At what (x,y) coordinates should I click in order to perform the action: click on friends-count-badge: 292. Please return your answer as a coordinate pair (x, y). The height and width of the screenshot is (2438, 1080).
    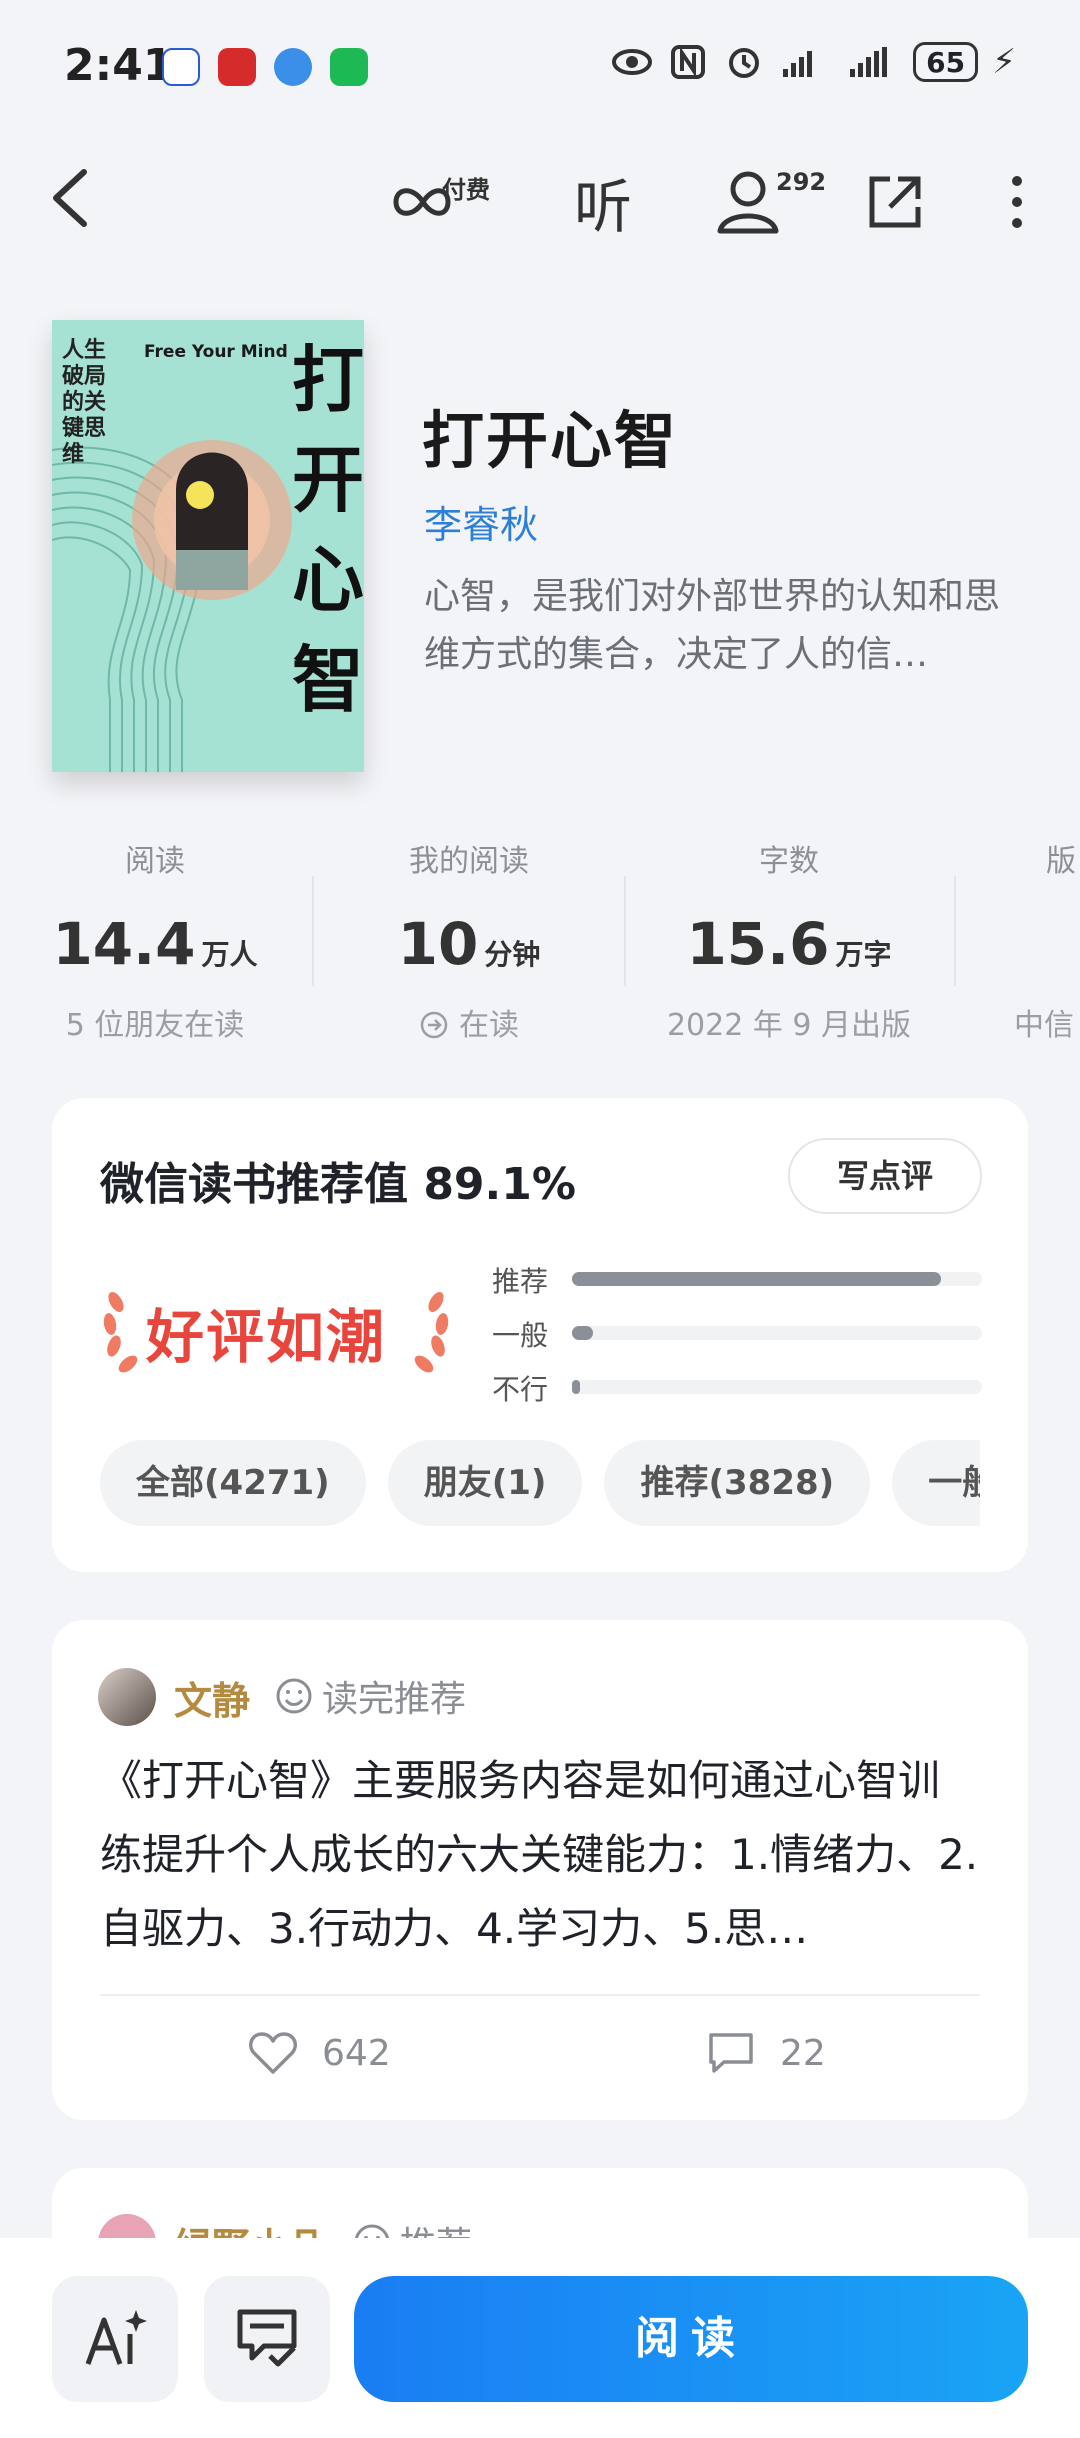
    Looking at the image, I should click on (801, 182).